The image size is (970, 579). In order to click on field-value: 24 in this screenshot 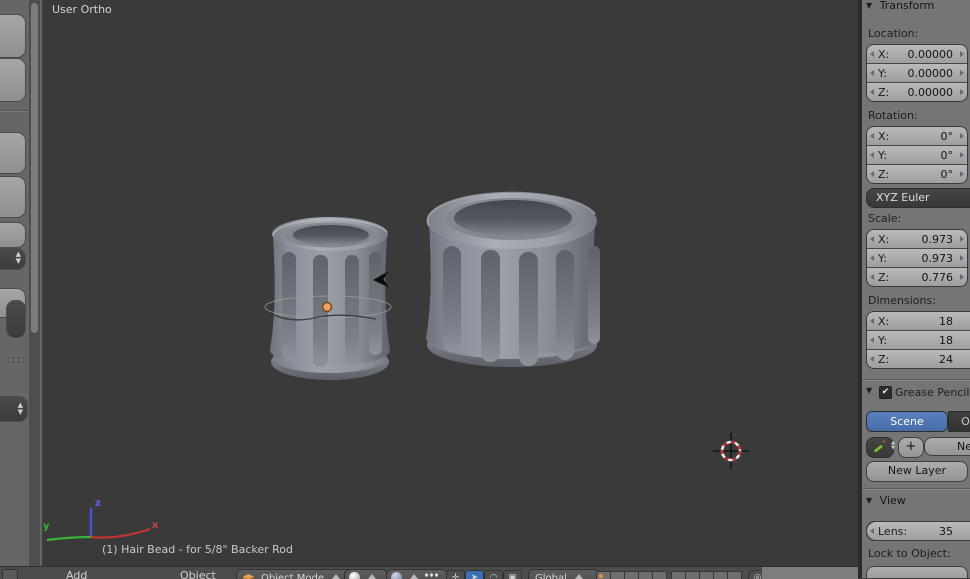, I will do `click(946, 359)`.